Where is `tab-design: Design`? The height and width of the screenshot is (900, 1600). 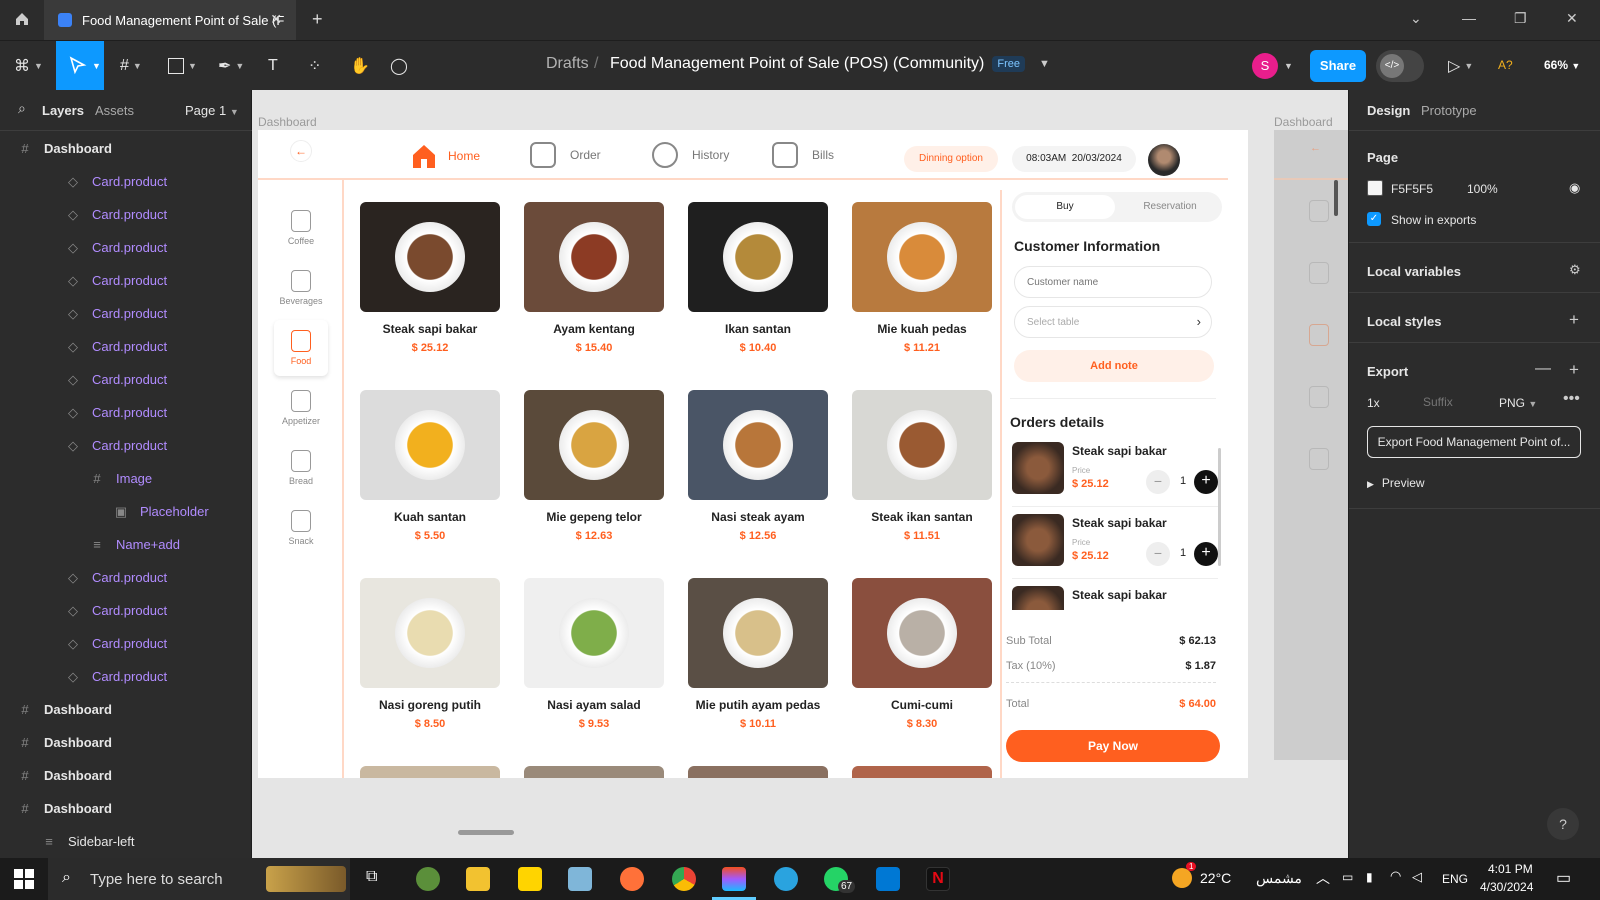
tab-design: Design is located at coordinates (1388, 110).